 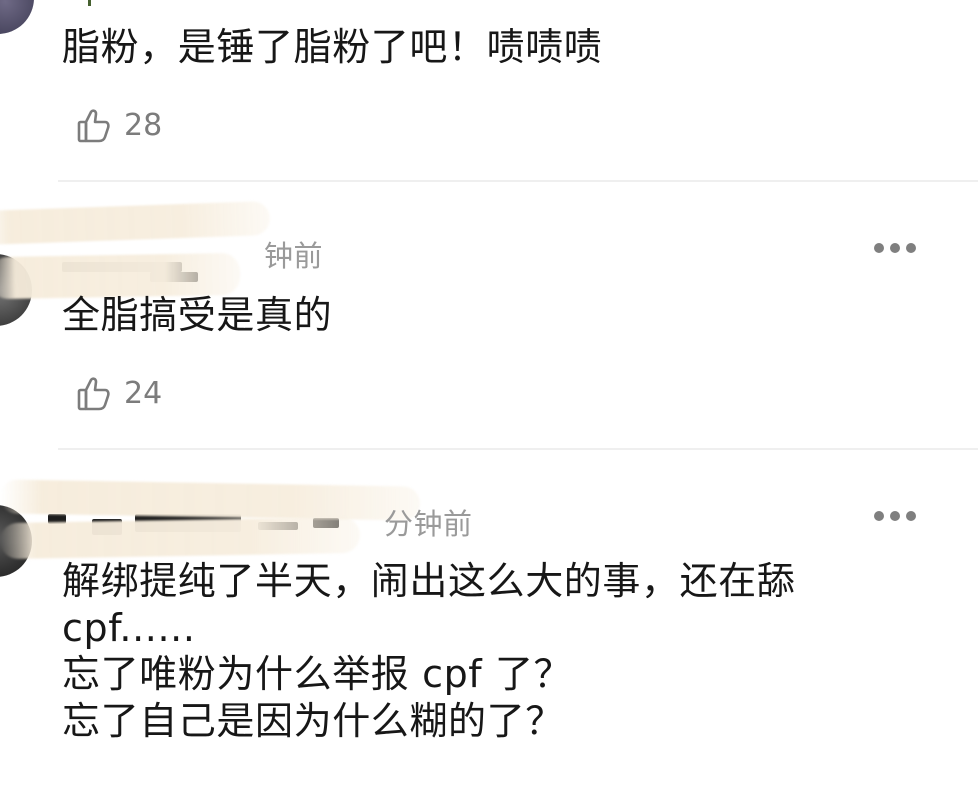 I want to click on avatar, so click(x=17, y=17).